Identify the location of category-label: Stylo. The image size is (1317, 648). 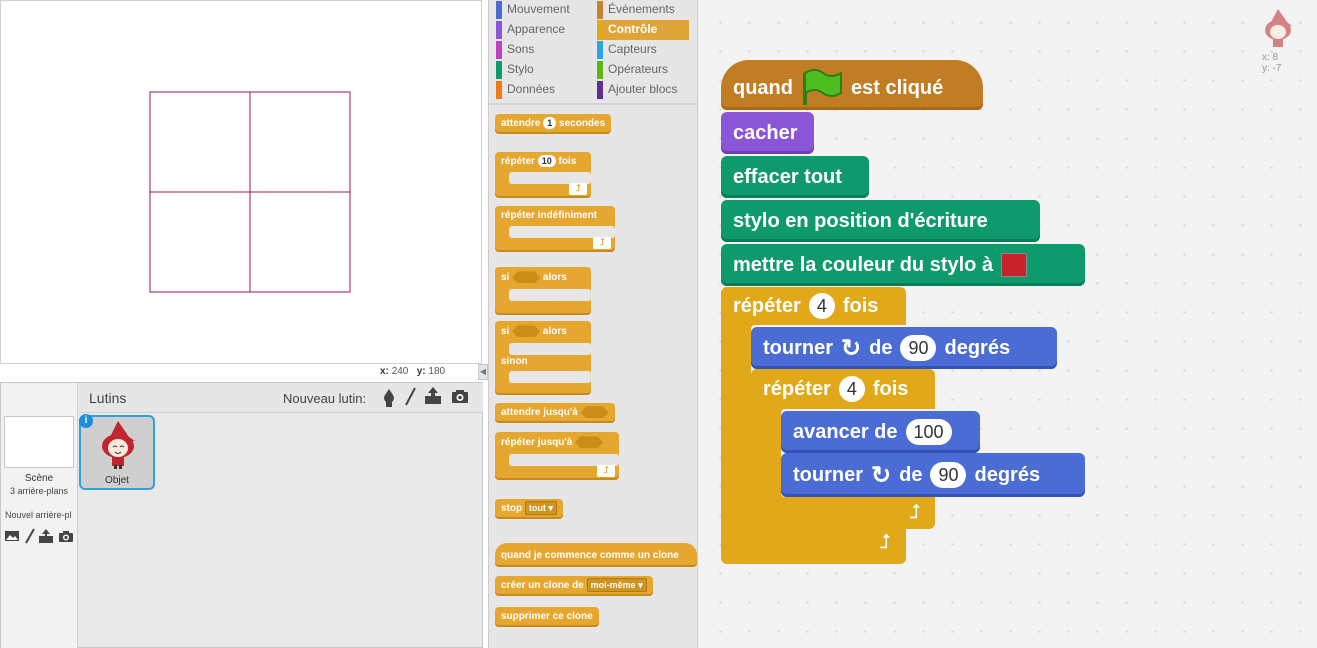
(520, 69).